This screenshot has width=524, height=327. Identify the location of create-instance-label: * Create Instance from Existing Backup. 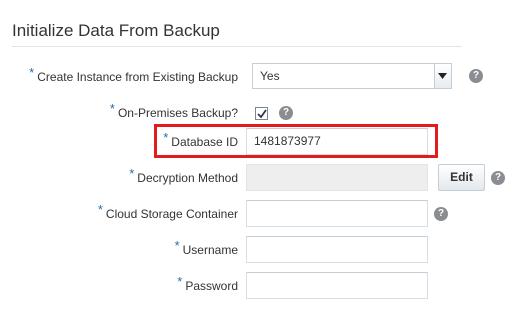
(133, 74).